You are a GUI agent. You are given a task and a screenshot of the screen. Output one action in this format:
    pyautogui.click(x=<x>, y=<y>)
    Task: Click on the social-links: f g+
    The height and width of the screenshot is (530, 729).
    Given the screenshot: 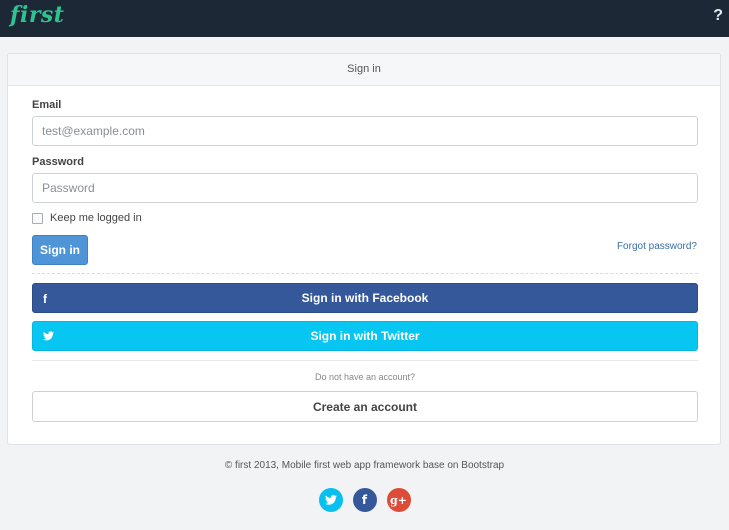 What is the action you would take?
    pyautogui.click(x=364, y=500)
    